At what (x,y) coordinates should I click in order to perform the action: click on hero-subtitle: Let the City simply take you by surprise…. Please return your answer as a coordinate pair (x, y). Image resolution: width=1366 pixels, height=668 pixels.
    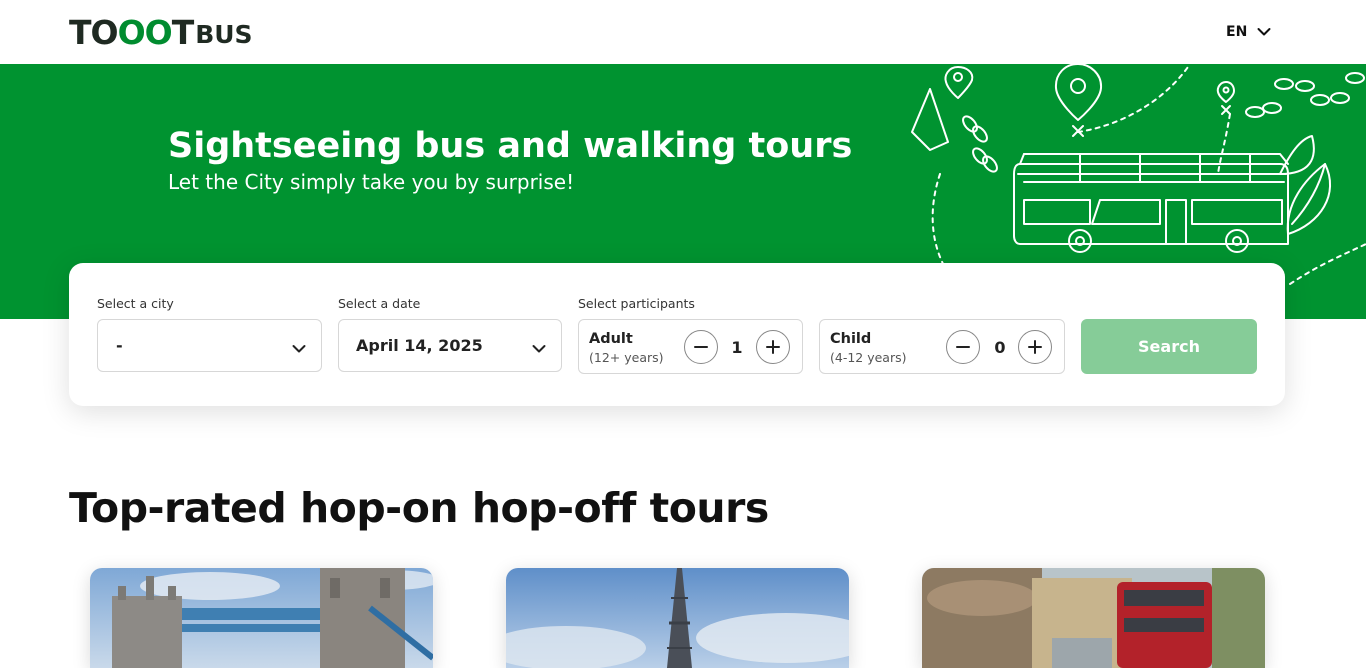
    Looking at the image, I should click on (371, 182).